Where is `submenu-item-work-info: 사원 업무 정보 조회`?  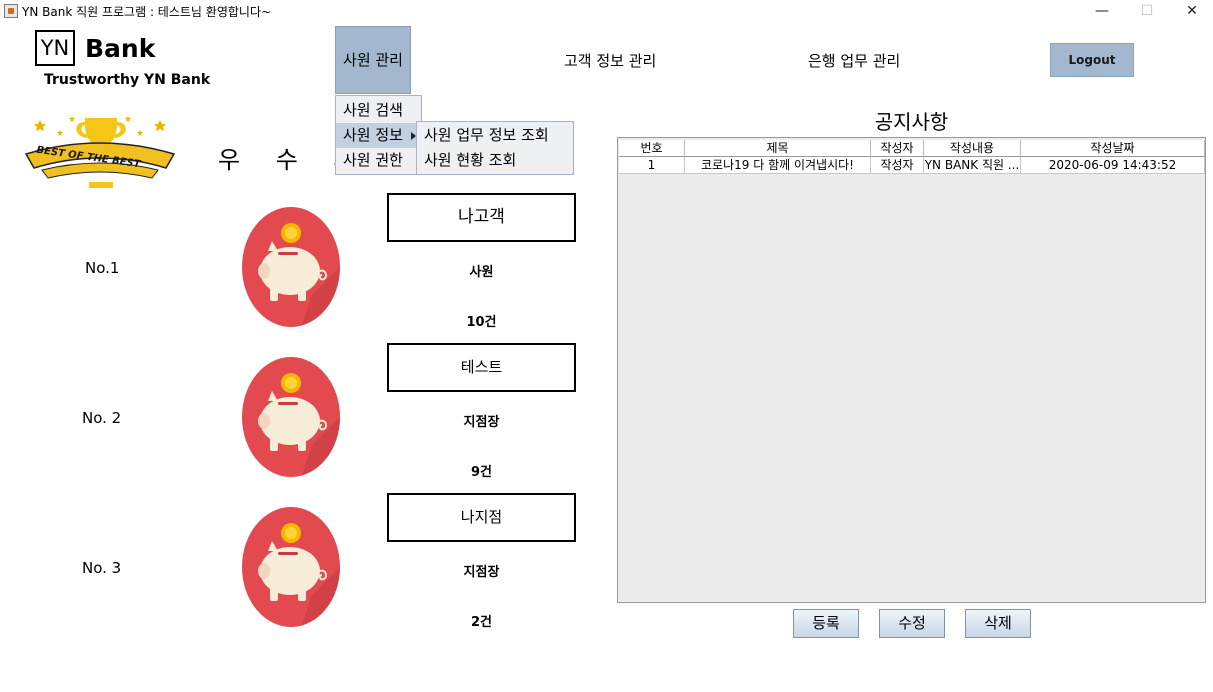 submenu-item-work-info: 사원 업무 정보 조회 is located at coordinates (495, 135).